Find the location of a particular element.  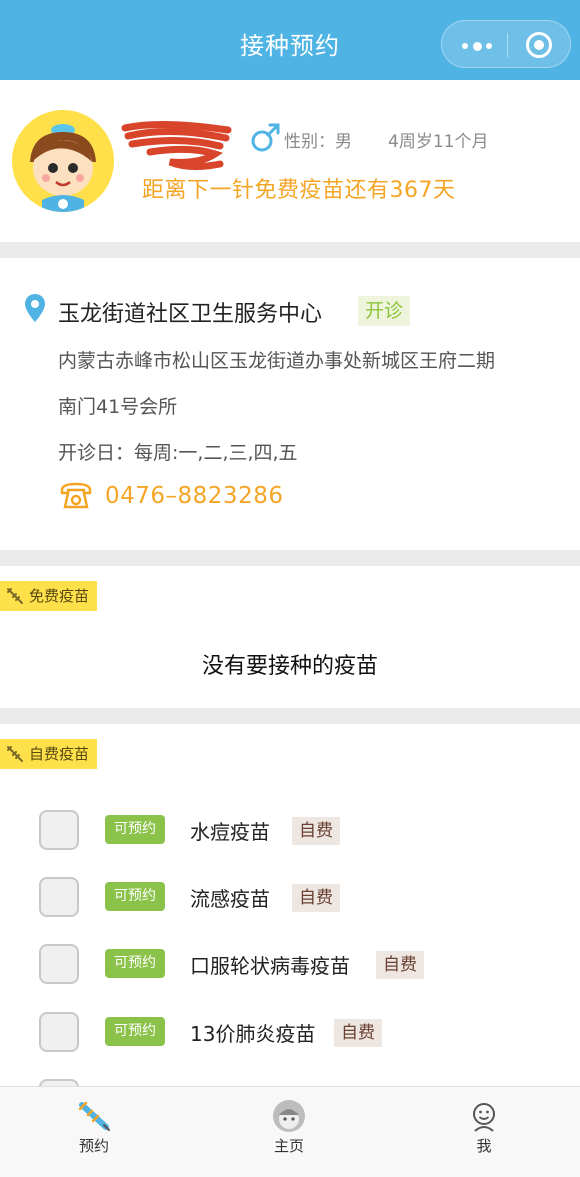

self-pay-vaccine-tag: 自费疫苗 is located at coordinates (49, 754).